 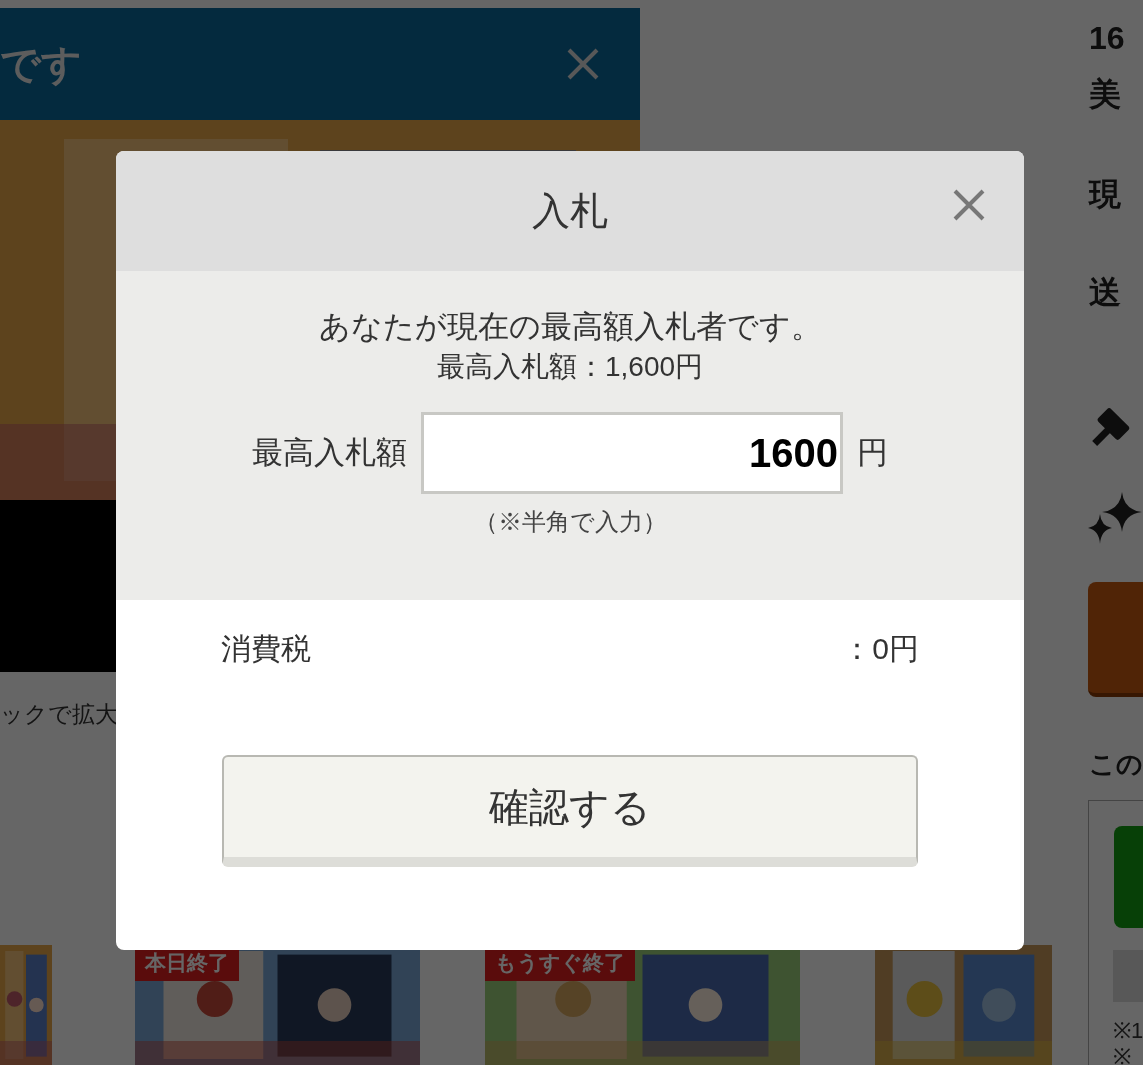 What do you see at coordinates (1105, 194) in the screenshot?
I see `side-text: 現` at bounding box center [1105, 194].